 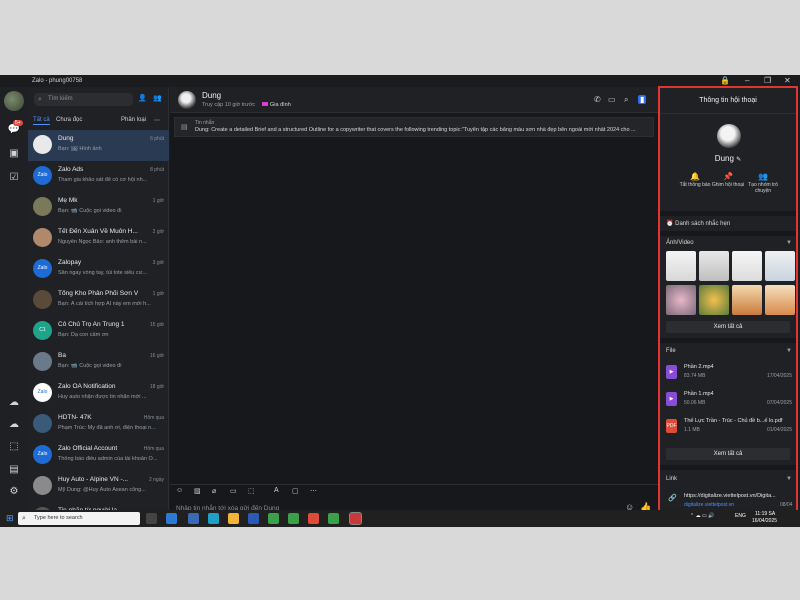 I want to click on windows-start-icon: ⊞, so click(x=10, y=518).